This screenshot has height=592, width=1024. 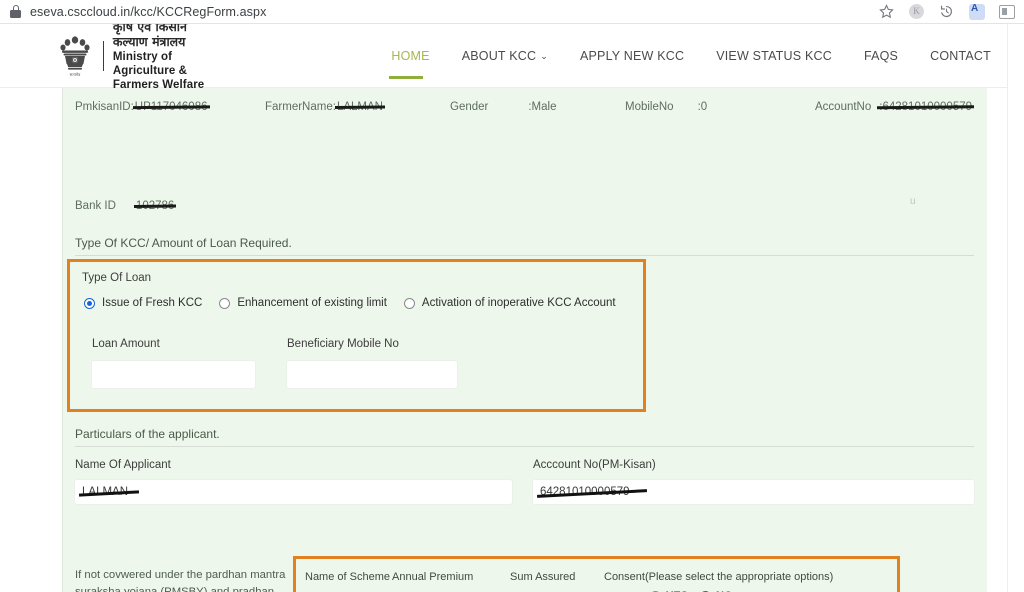 I want to click on pmkisan-id-value: UP117046086, so click(x=171, y=107).